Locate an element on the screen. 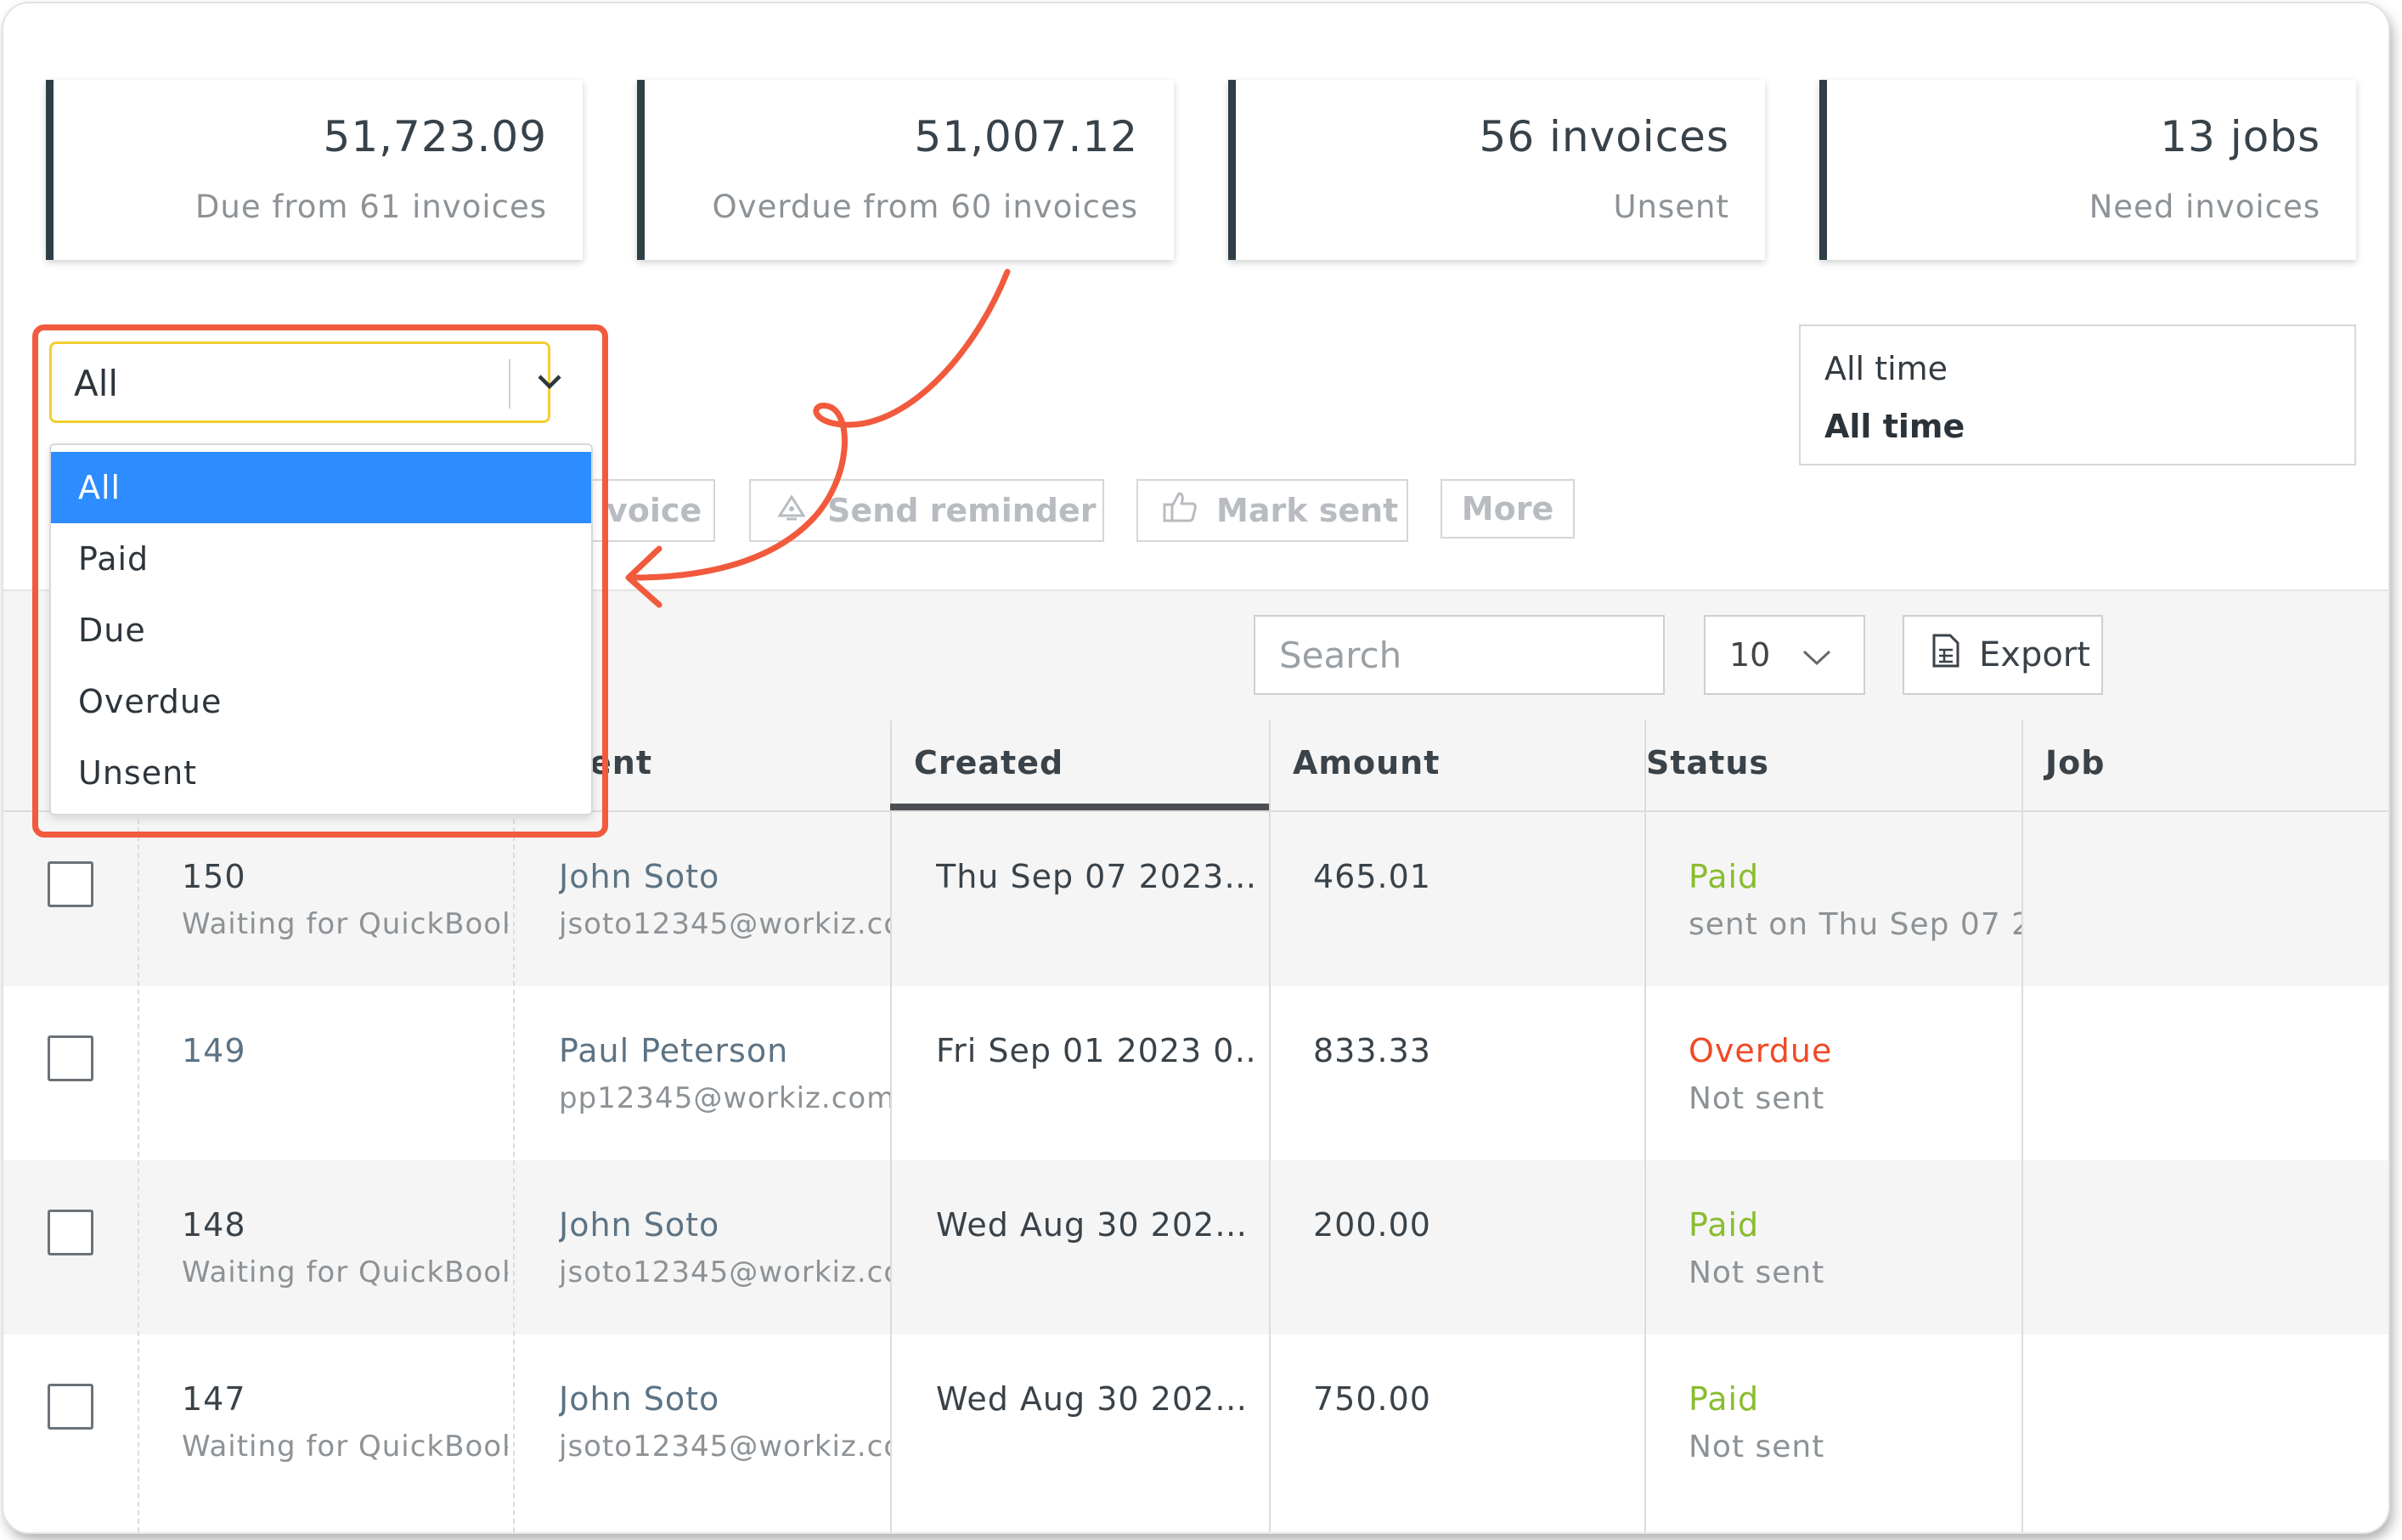 The image size is (2402, 1540). more-button: More is located at coordinates (1508, 509).